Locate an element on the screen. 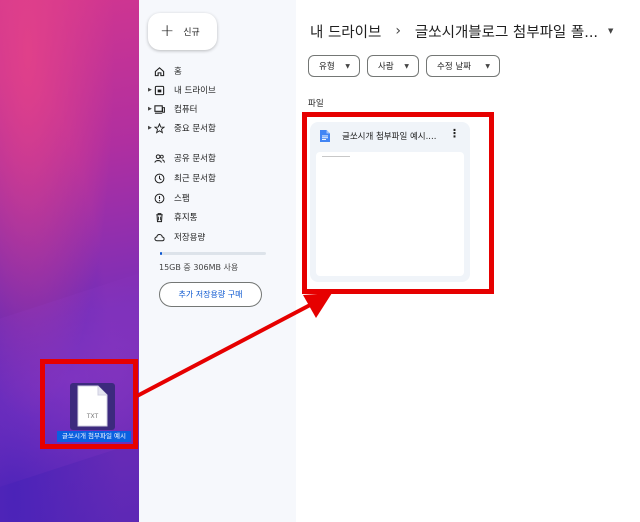 The width and height of the screenshot is (640, 522). trash-icon is located at coordinates (159, 217).